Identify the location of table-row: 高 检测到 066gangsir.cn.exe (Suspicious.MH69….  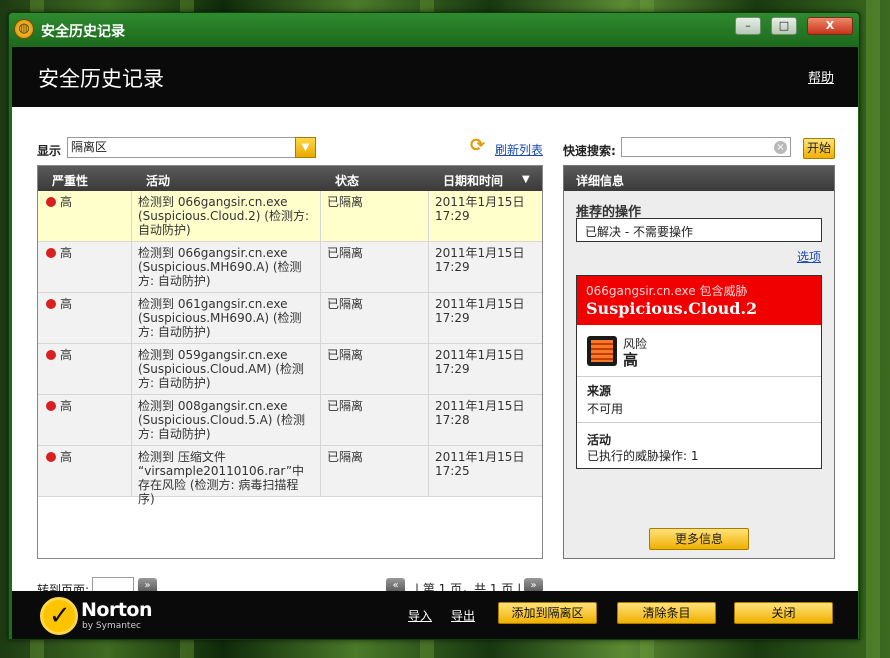
(290, 267).